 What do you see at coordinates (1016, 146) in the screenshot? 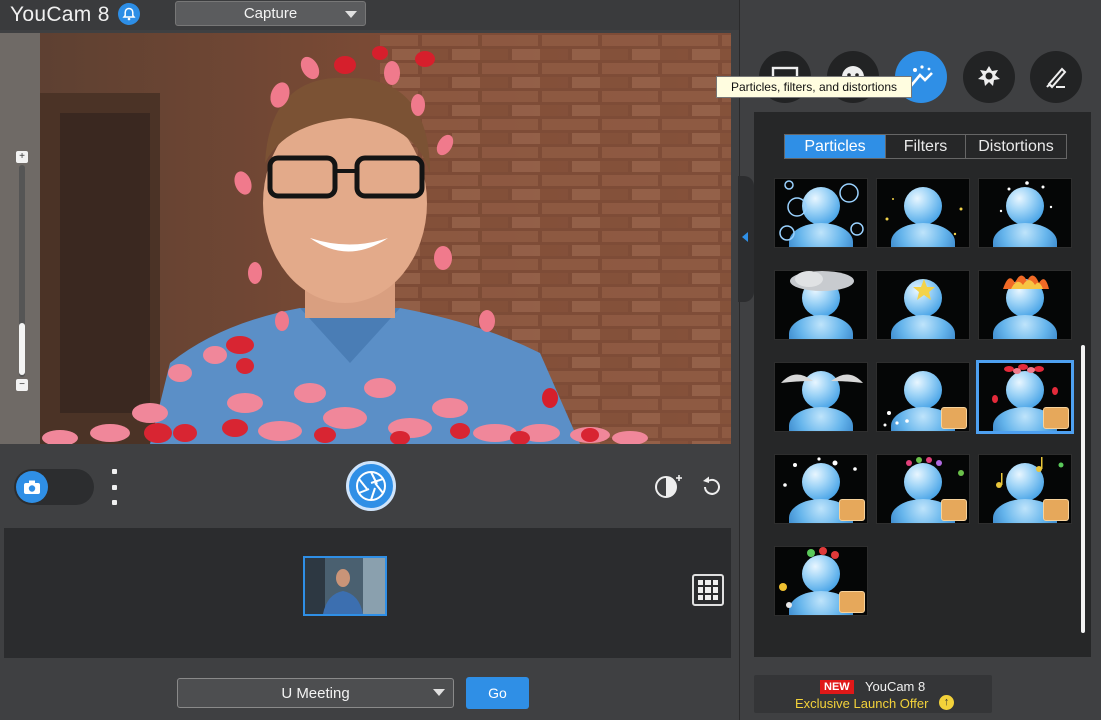
I see `tab-distortions: Distortions` at bounding box center [1016, 146].